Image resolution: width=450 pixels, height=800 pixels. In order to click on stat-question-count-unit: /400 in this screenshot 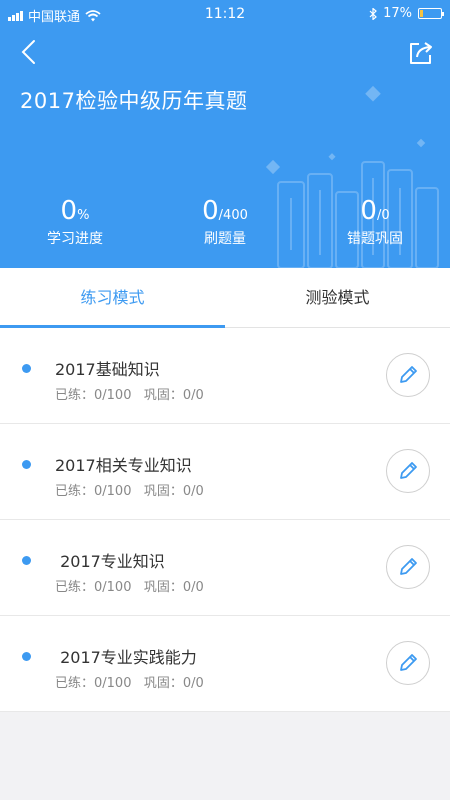, I will do `click(233, 215)`.